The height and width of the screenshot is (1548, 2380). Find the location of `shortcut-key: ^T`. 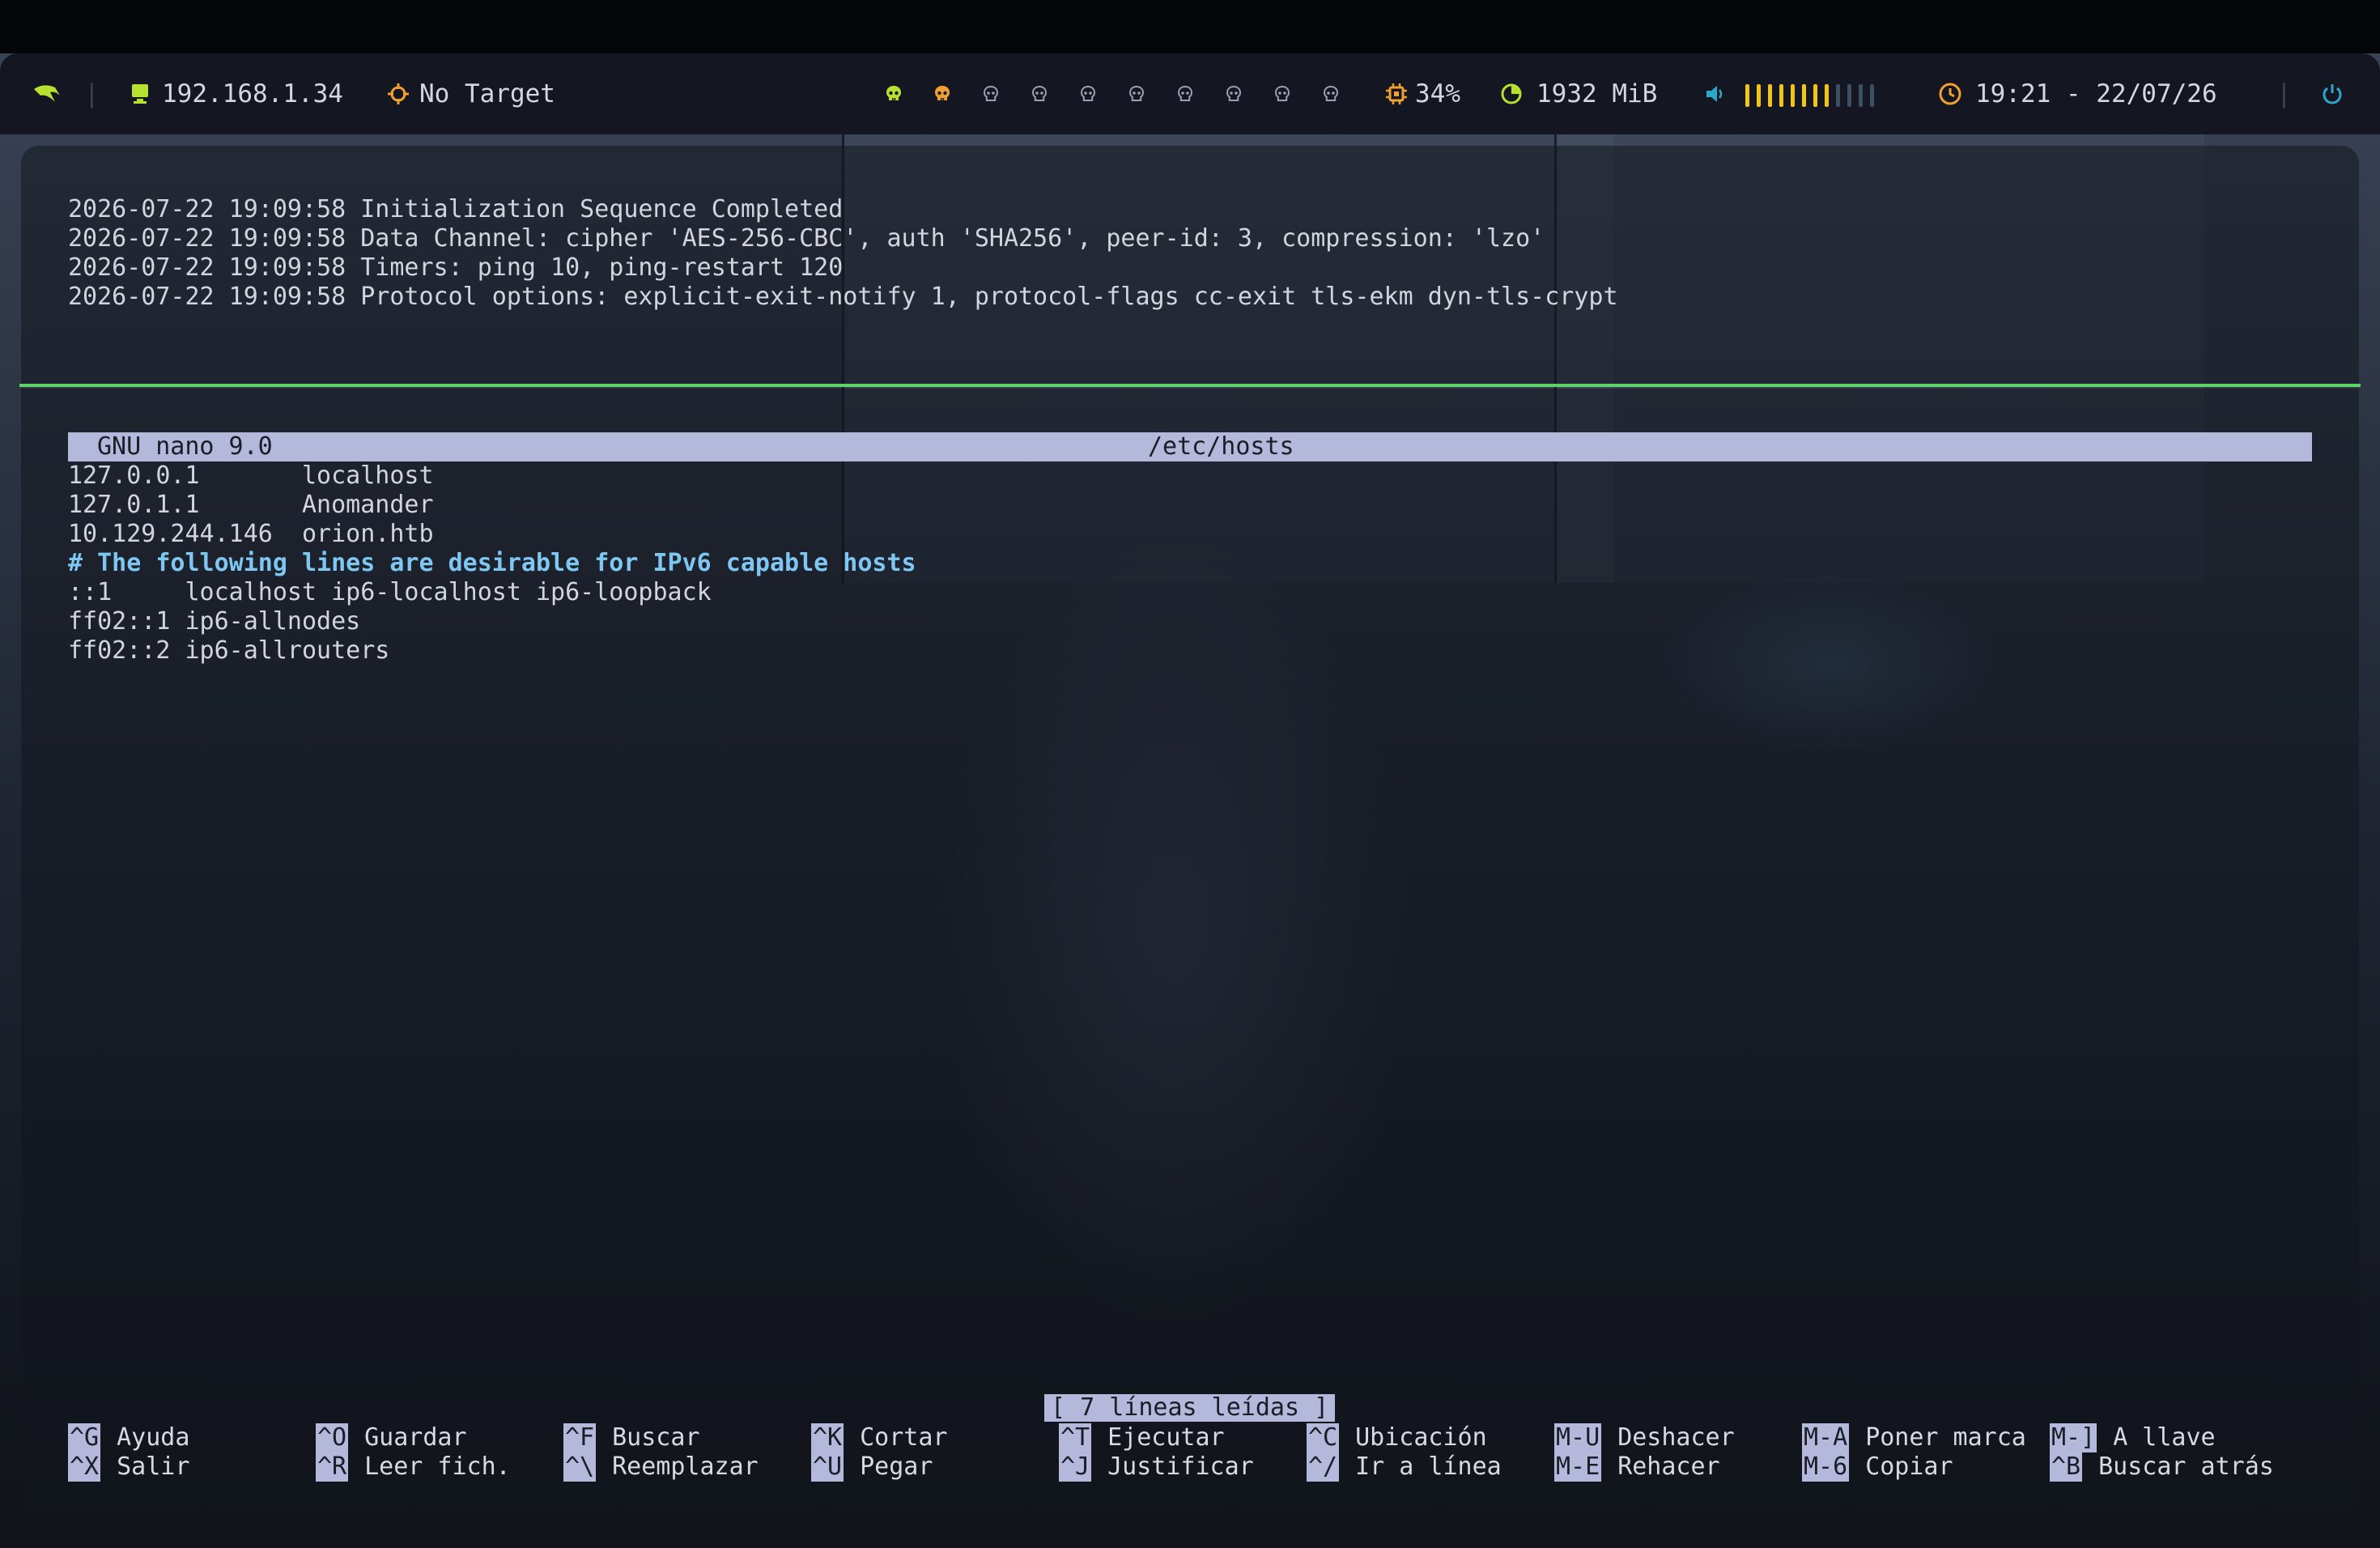

shortcut-key: ^T is located at coordinates (1075, 1438).